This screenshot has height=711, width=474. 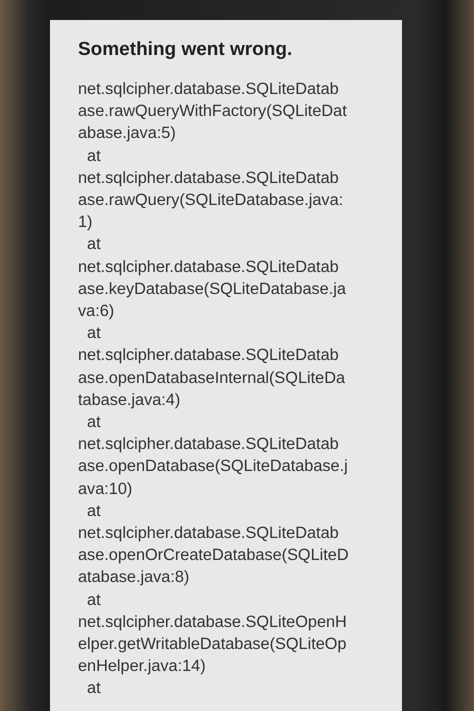 I want to click on stack-trace-line: ava:10), so click(x=105, y=489).